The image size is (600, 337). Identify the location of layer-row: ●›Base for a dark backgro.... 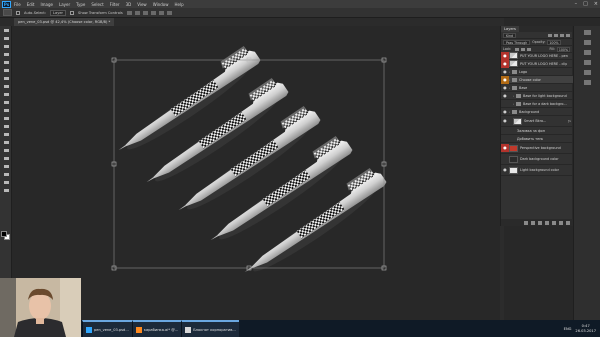
(537, 104).